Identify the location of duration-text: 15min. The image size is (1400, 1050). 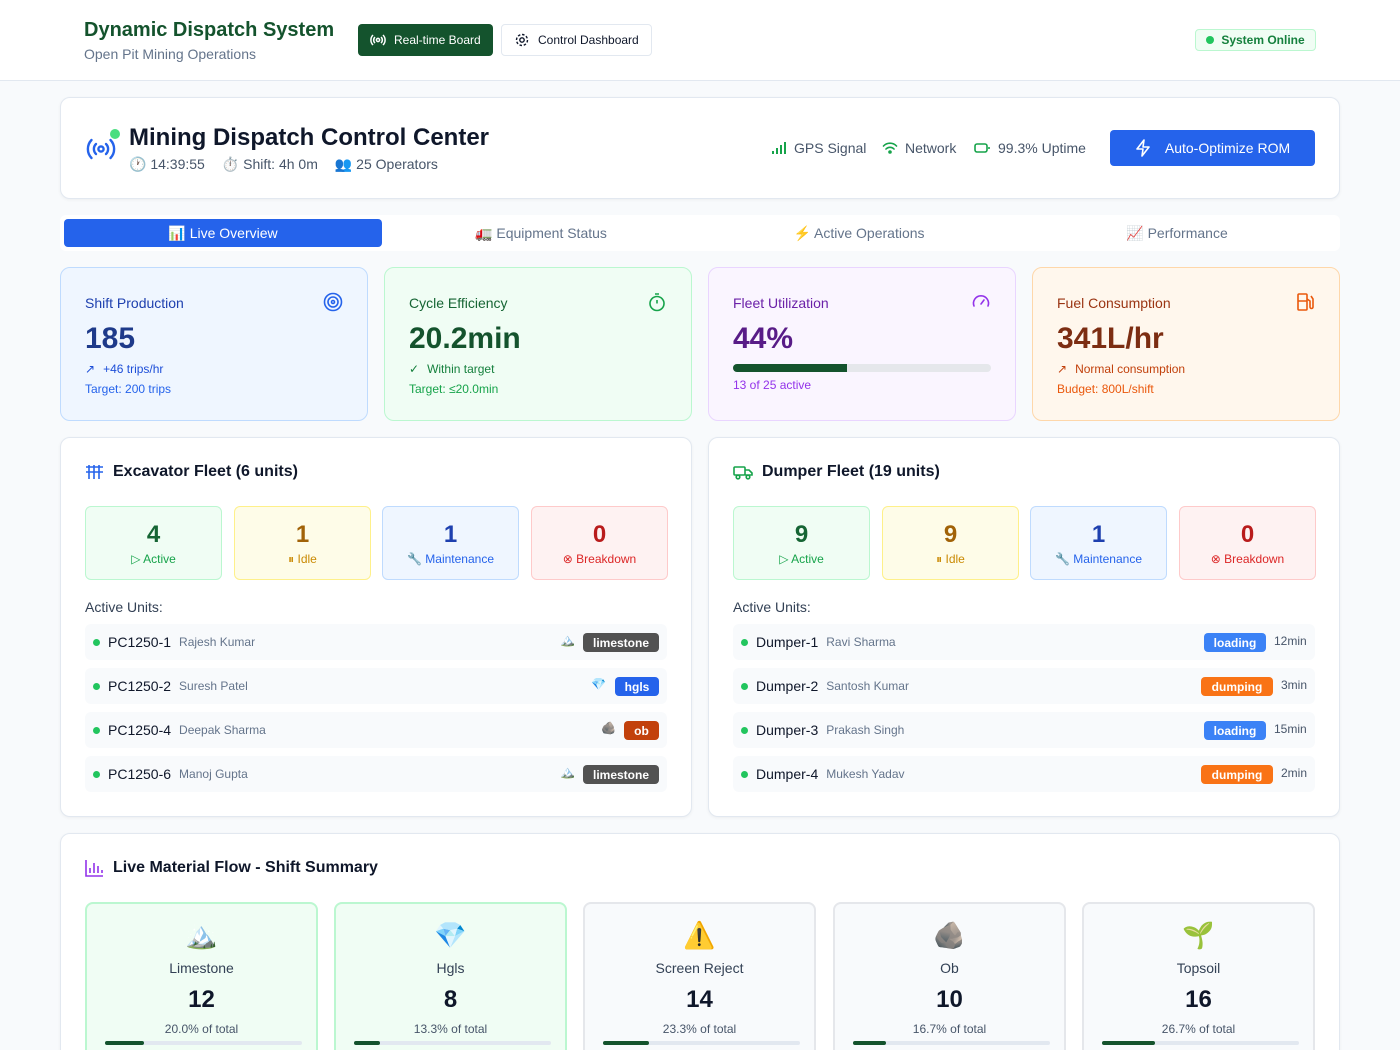
(1290, 729).